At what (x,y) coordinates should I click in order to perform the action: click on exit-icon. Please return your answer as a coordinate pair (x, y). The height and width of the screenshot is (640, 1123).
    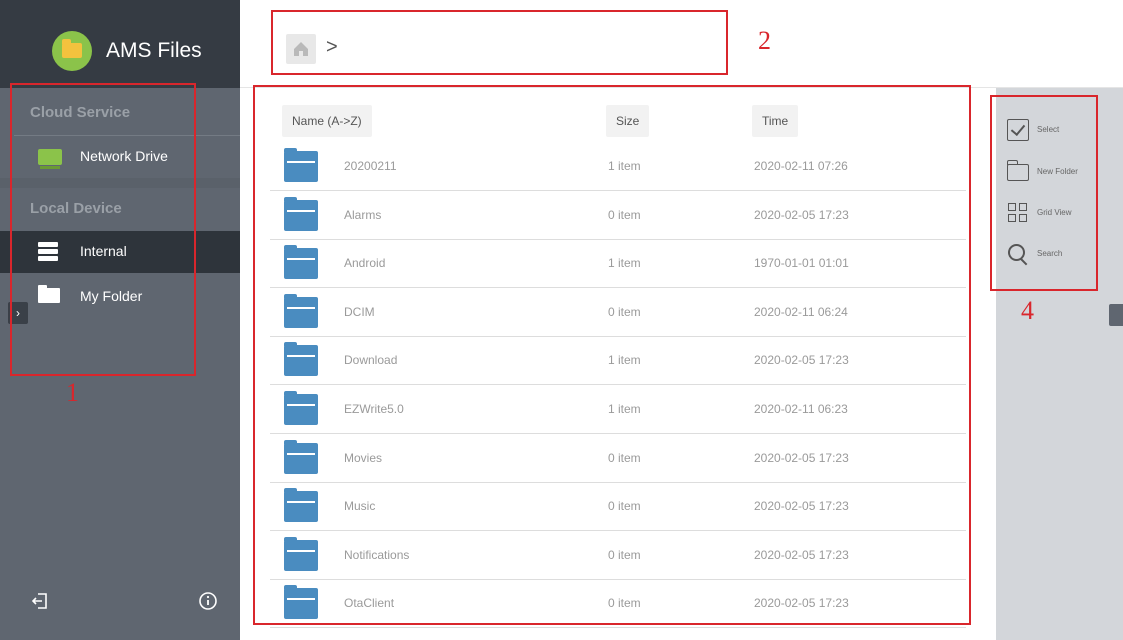
    Looking at the image, I should click on (40, 603).